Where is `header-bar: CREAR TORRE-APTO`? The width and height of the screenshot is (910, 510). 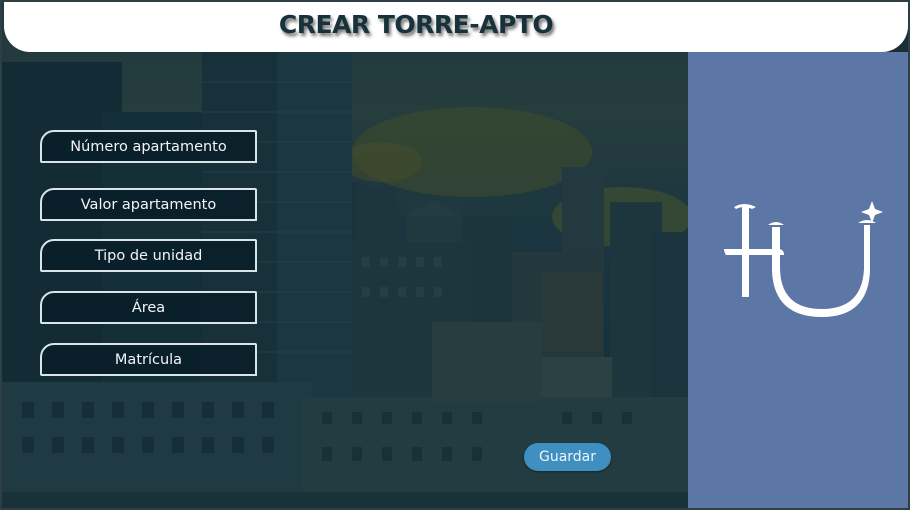 header-bar: CREAR TORRE-APTO is located at coordinates (456, 27).